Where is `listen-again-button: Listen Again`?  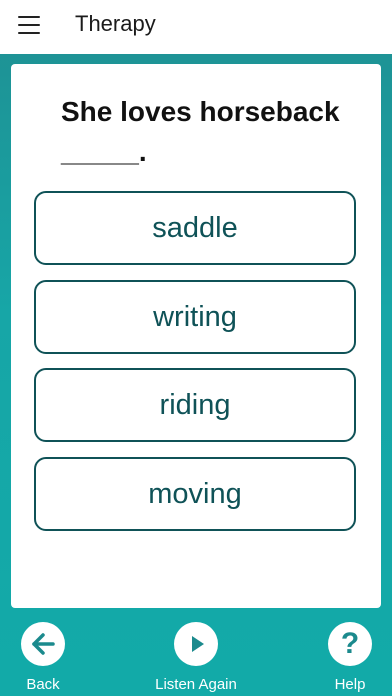 listen-again-button: Listen Again is located at coordinates (196, 653).